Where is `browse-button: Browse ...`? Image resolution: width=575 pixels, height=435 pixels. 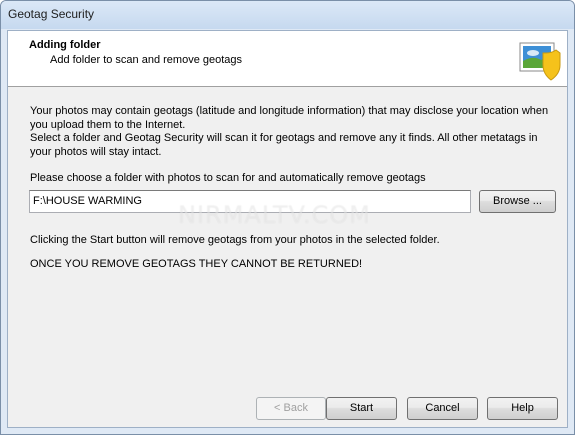 browse-button: Browse ... is located at coordinates (517, 201).